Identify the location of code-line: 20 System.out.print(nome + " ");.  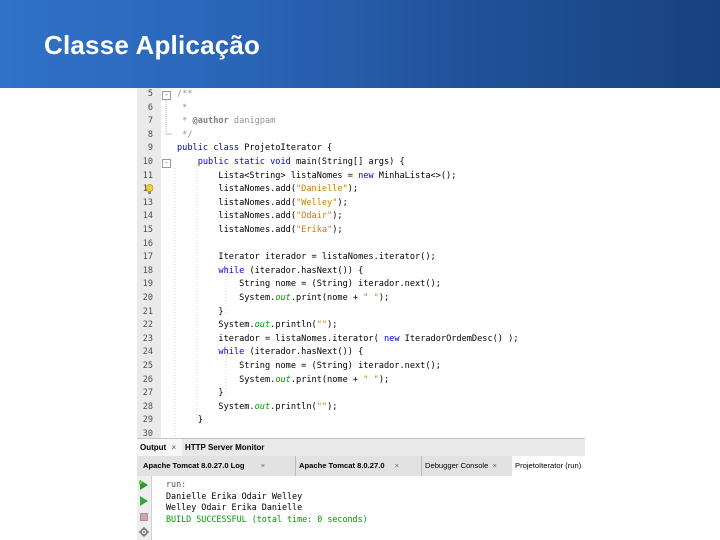
(361, 299).